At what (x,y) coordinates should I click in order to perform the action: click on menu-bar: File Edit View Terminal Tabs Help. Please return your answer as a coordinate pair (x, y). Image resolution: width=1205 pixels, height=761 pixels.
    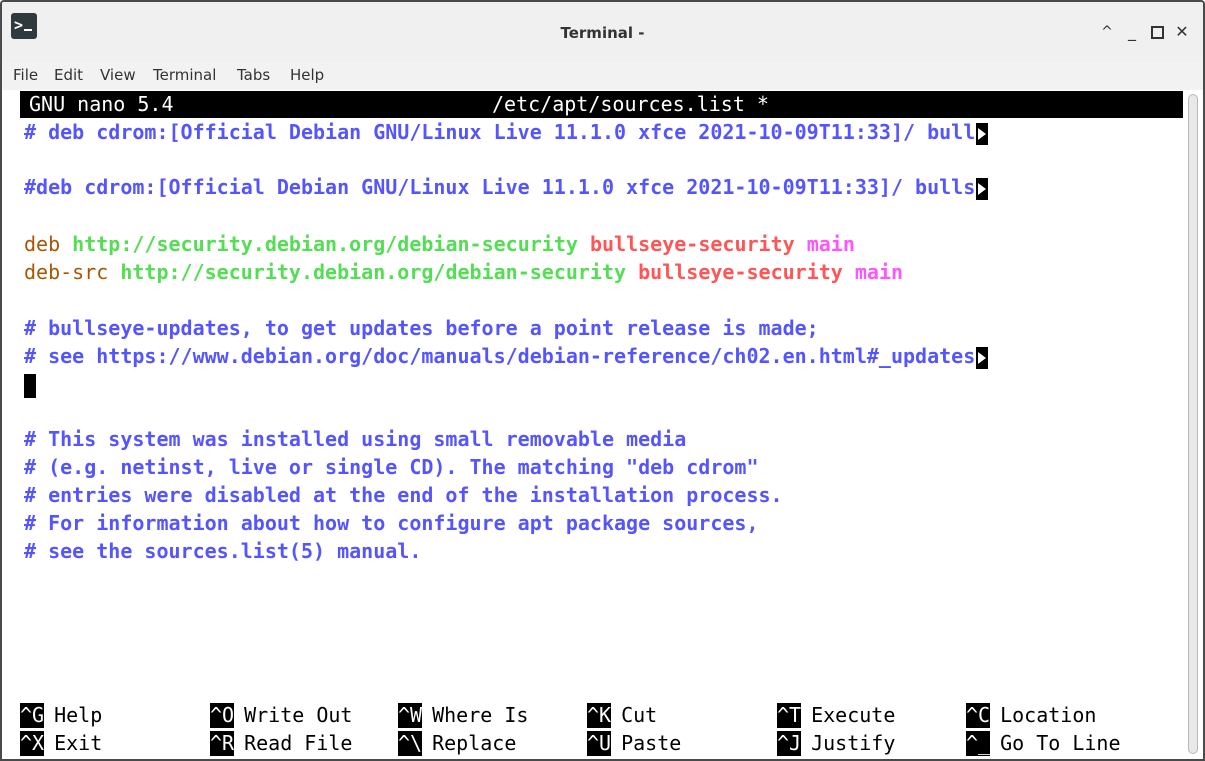
    Looking at the image, I should click on (602, 76).